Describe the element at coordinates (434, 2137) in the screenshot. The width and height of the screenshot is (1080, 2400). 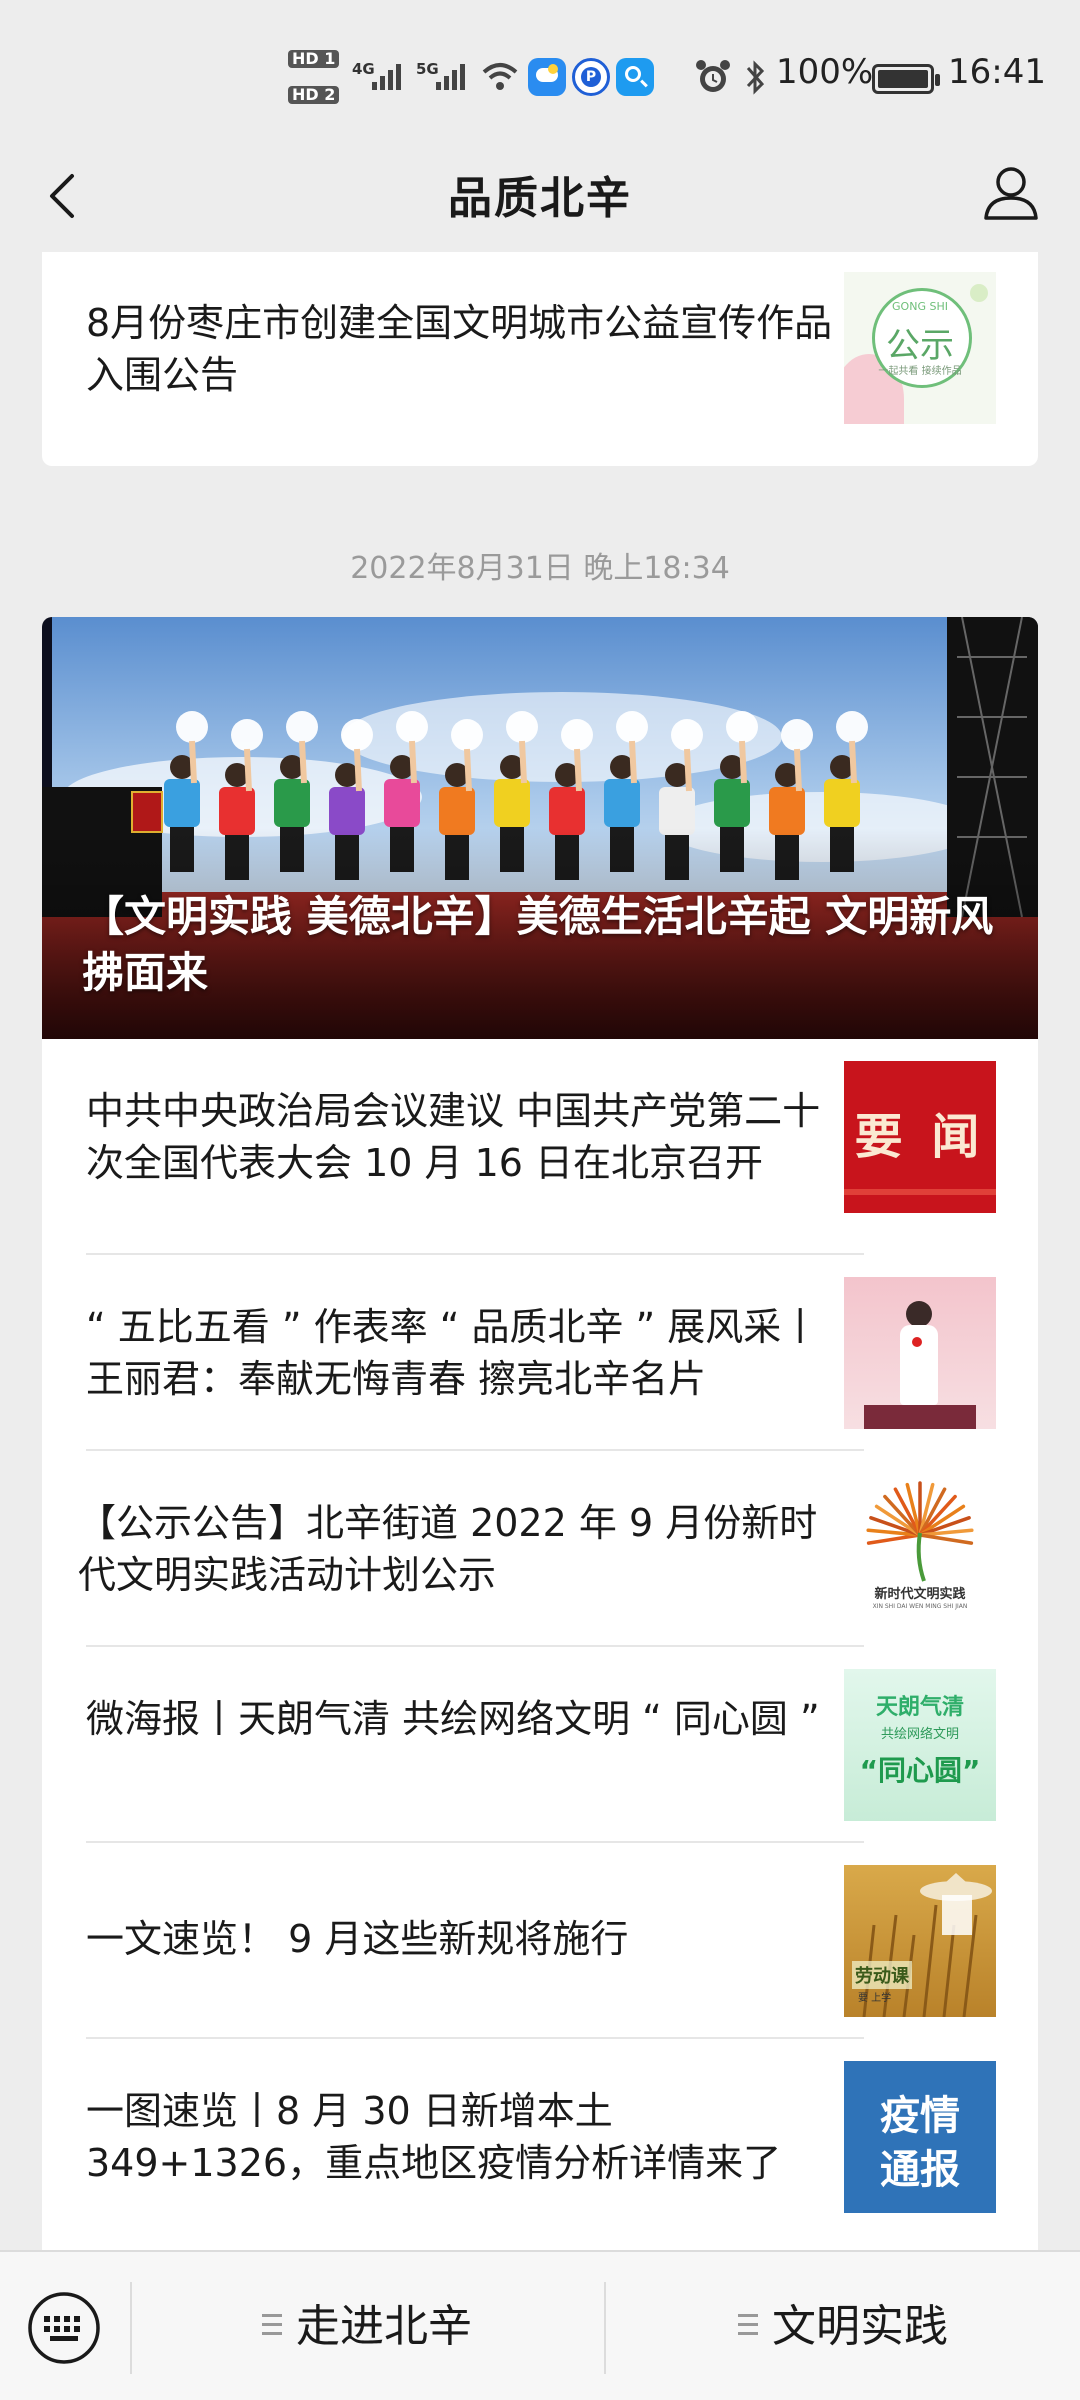
I see `article-title: 一图速览丨8 月 30 日新增本土 349+1326，重点地区疫情分析详情来了` at that location.